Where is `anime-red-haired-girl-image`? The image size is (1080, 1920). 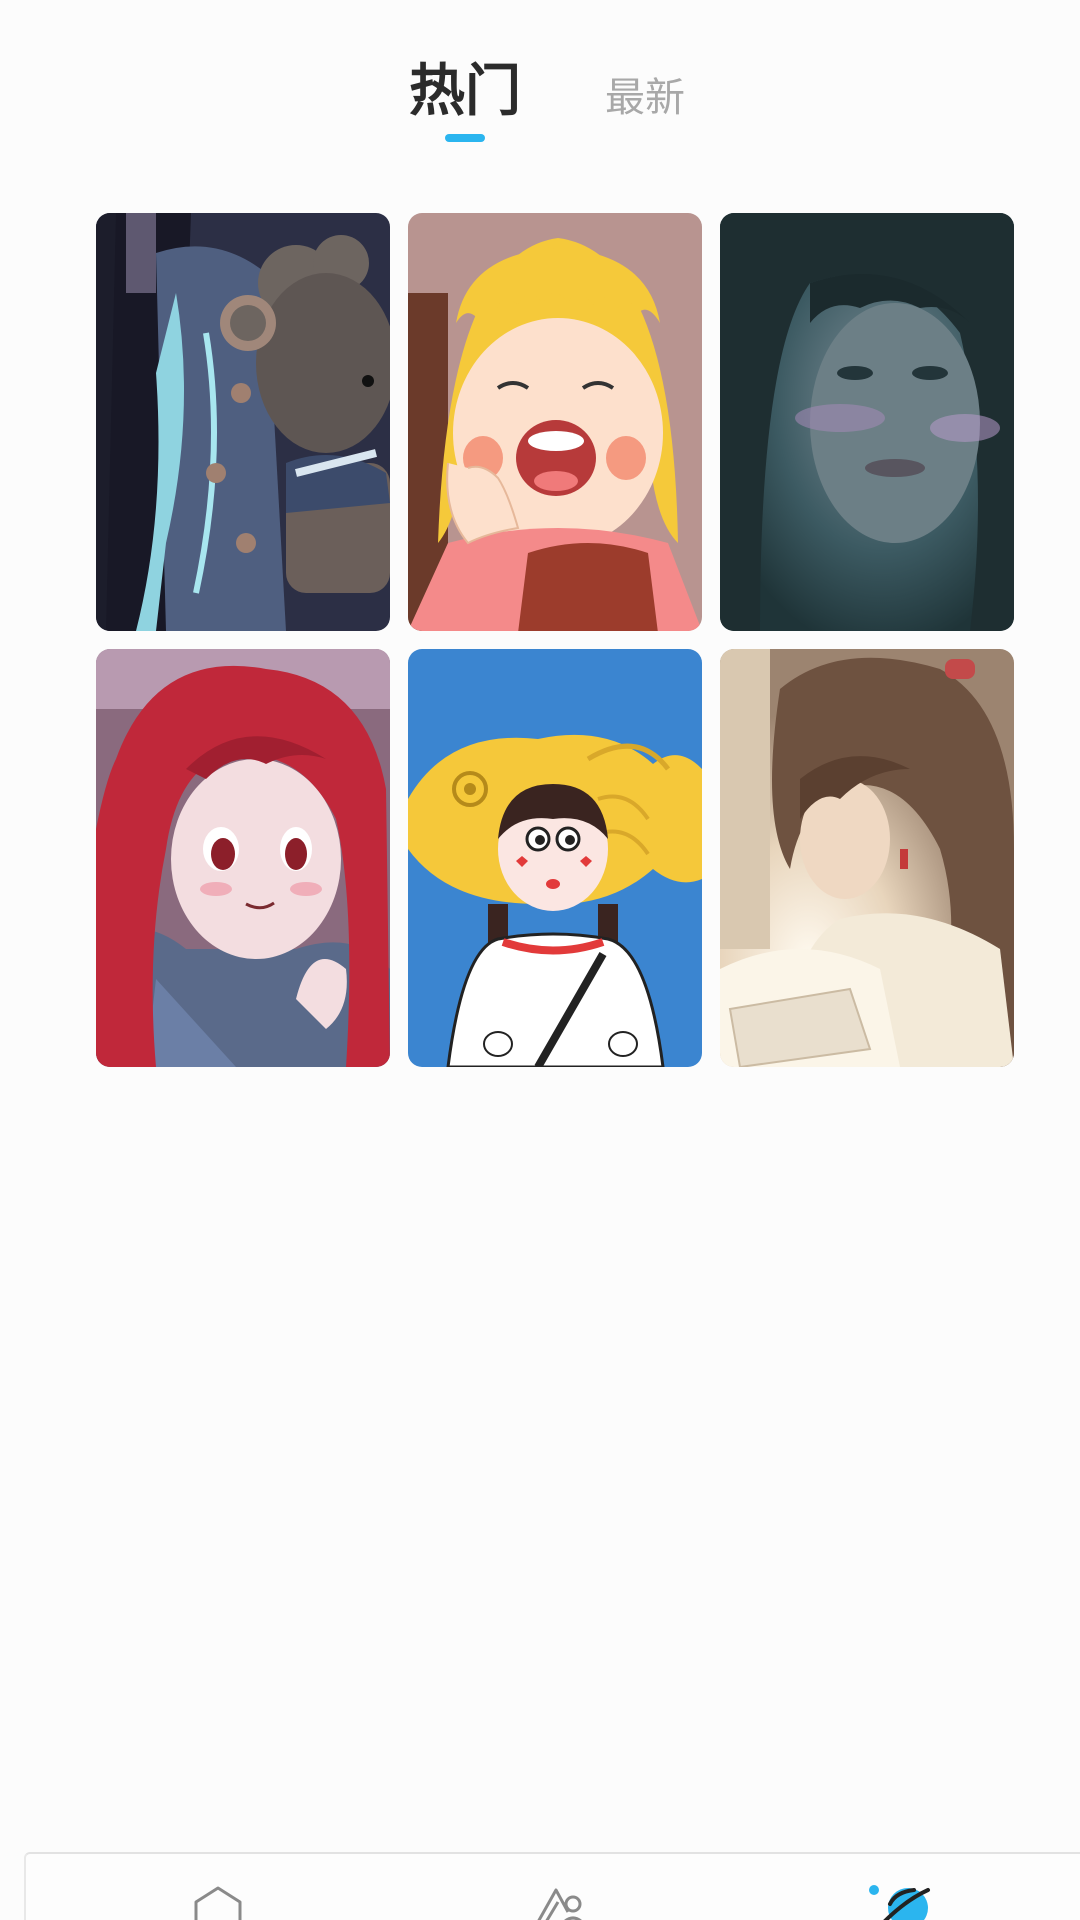
anime-red-haired-girl-image is located at coordinates (243, 858).